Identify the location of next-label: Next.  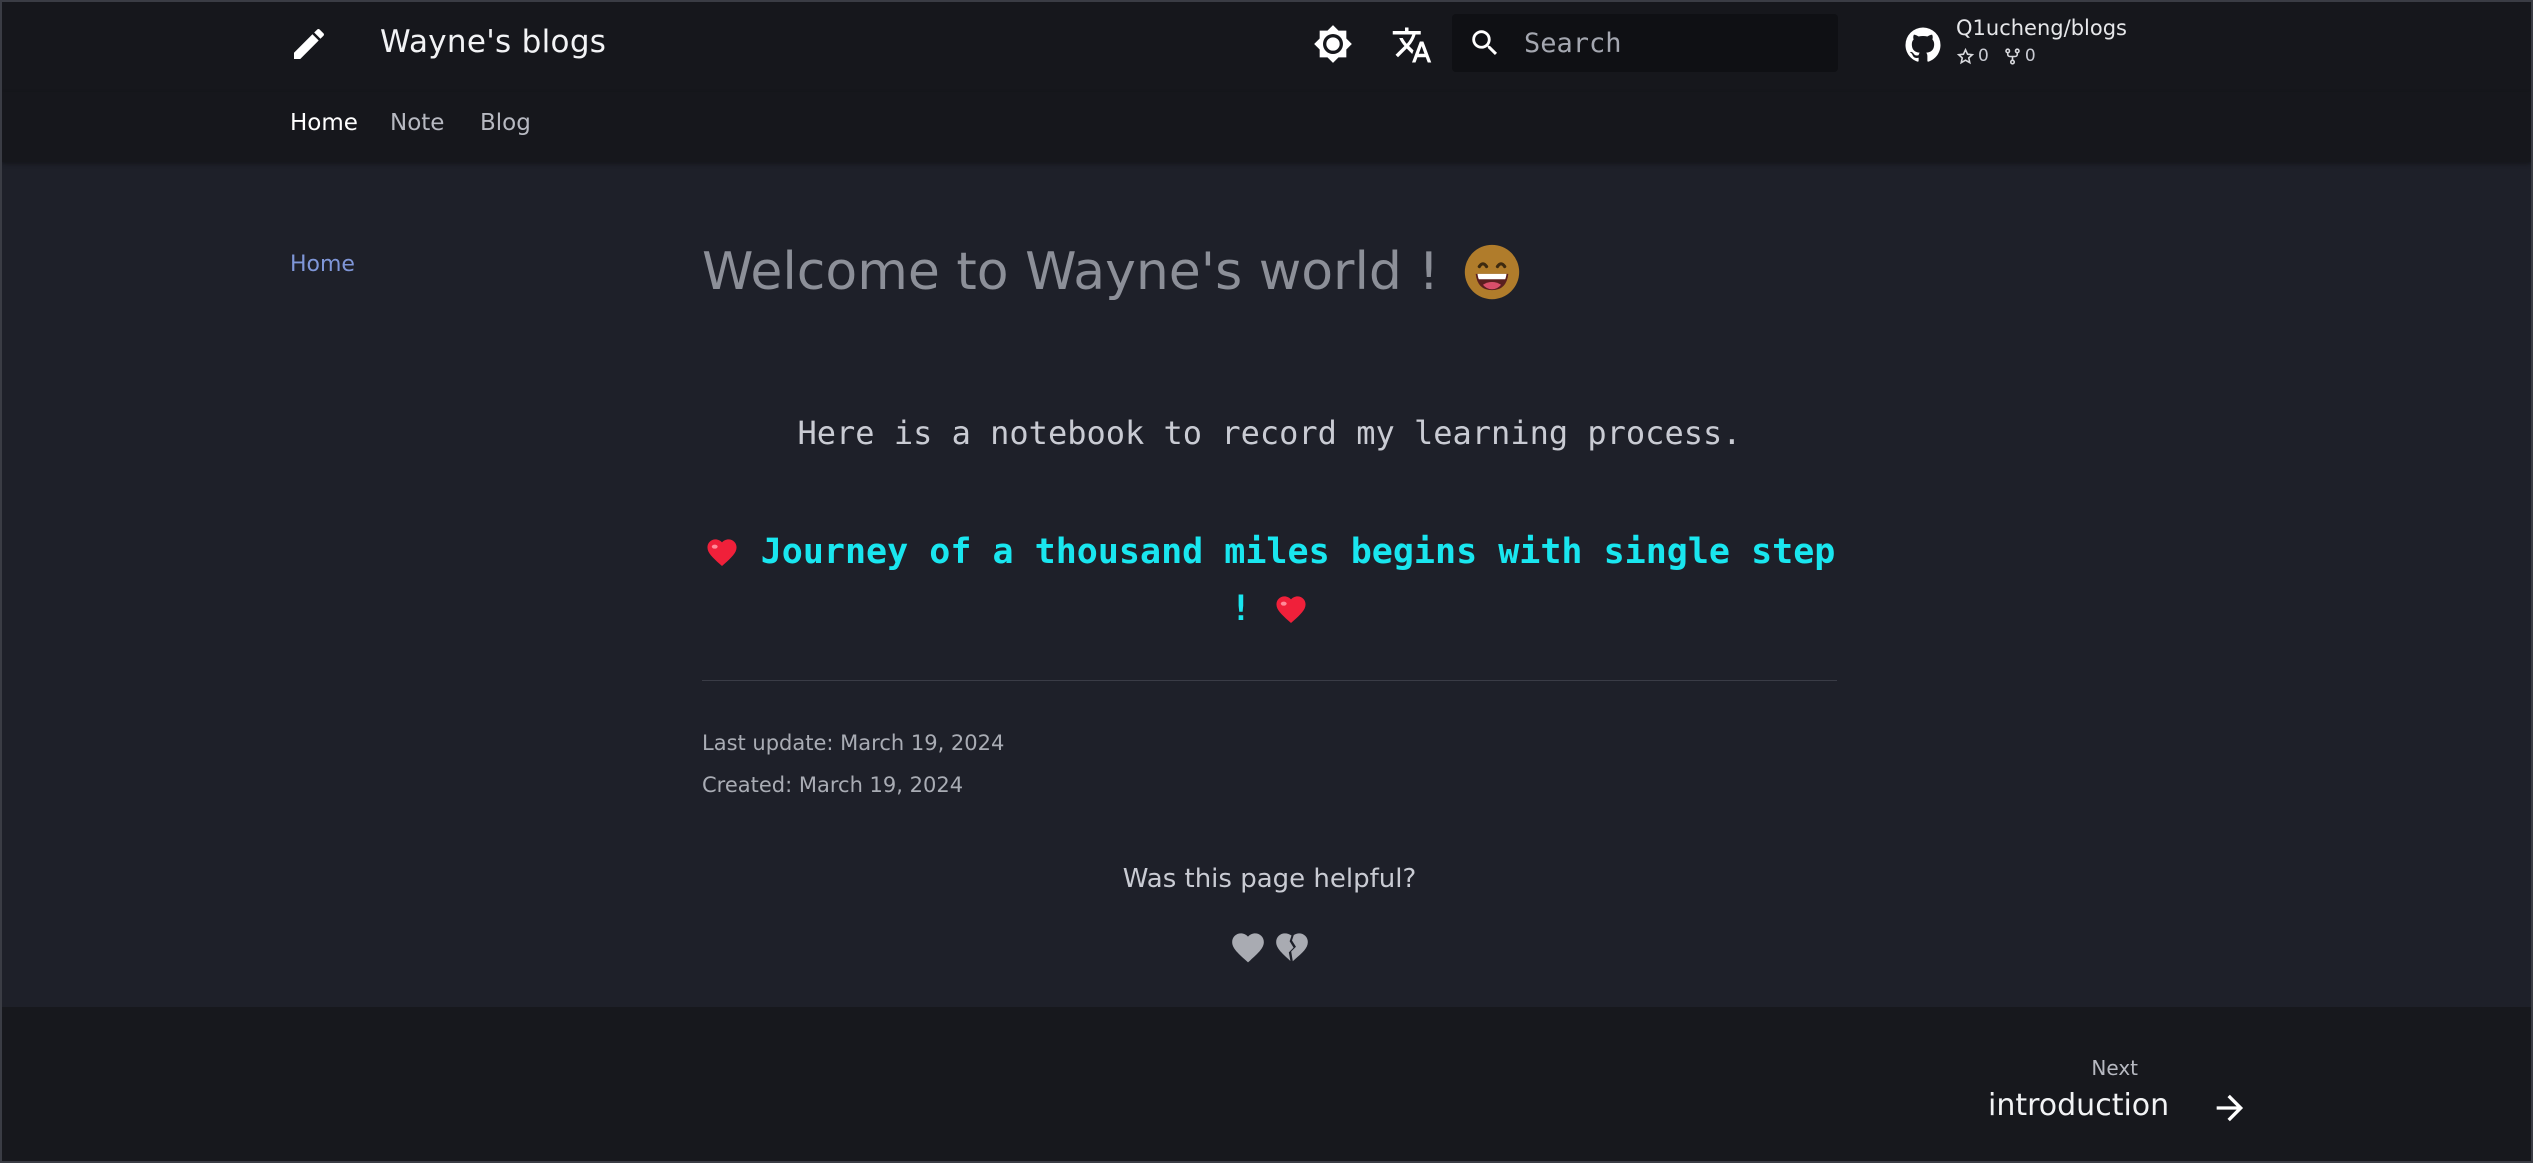
(2114, 1068).